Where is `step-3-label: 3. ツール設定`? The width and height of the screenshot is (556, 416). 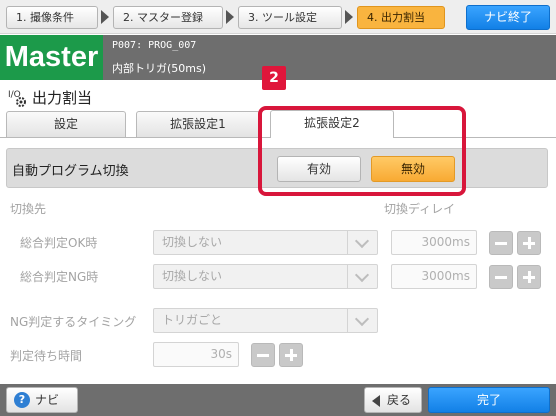 step-3-label: 3. ツール設定 is located at coordinates (282, 17).